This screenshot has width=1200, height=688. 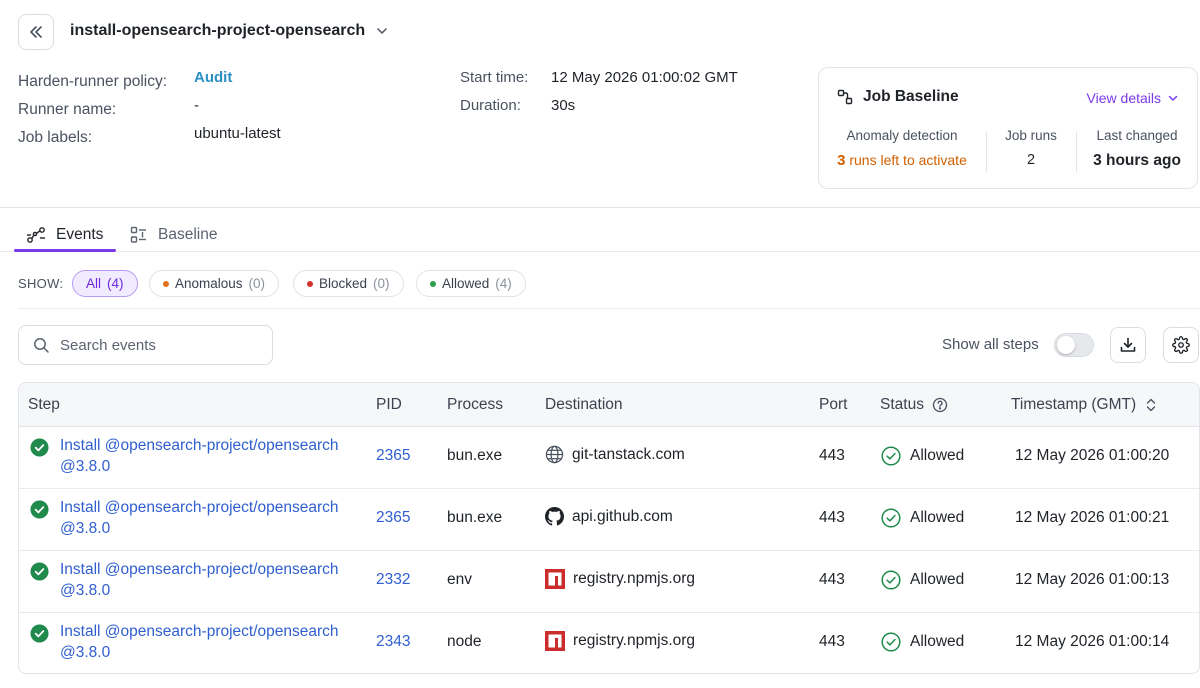 I want to click on process-name: bun.exe, so click(x=475, y=455).